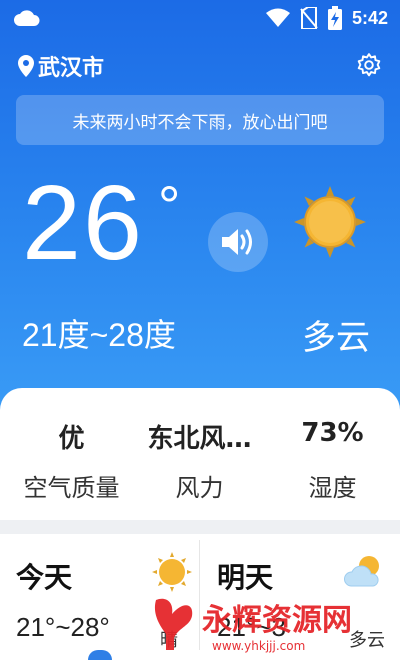 This screenshot has width=400, height=660. I want to click on svg-text: 永辉资源网, so click(277, 620).